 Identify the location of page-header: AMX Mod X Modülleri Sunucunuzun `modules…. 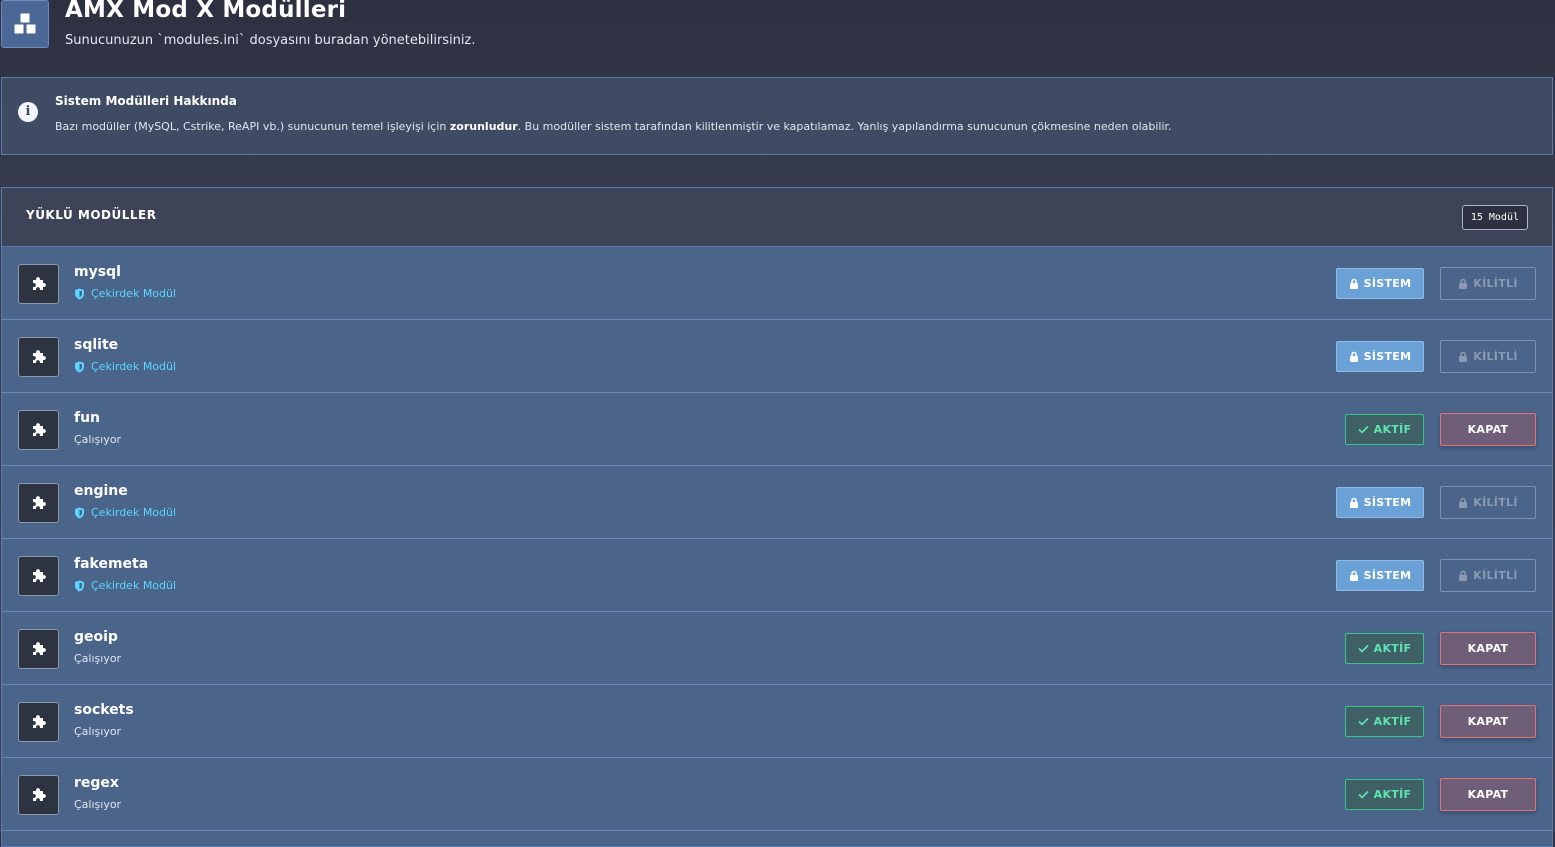
(777, 30).